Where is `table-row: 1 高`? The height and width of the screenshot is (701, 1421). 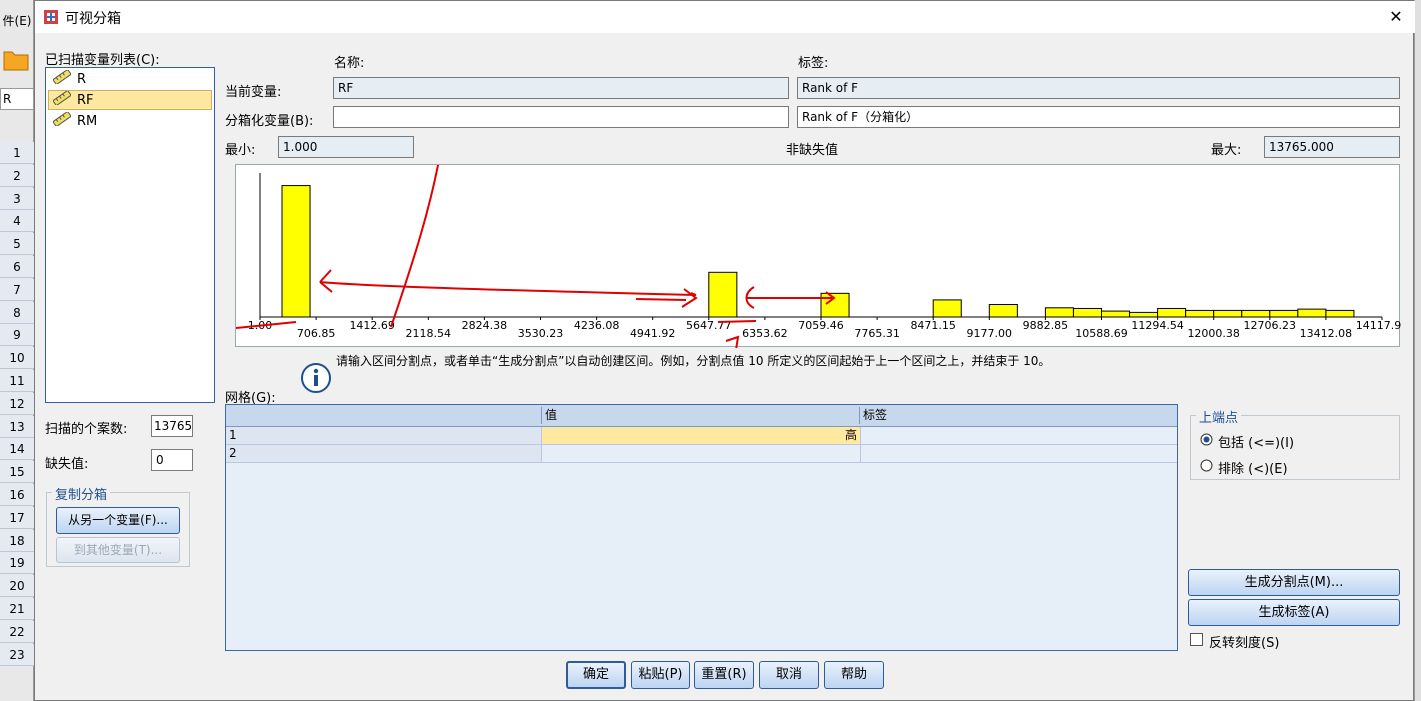
table-row: 1 高 is located at coordinates (701, 436).